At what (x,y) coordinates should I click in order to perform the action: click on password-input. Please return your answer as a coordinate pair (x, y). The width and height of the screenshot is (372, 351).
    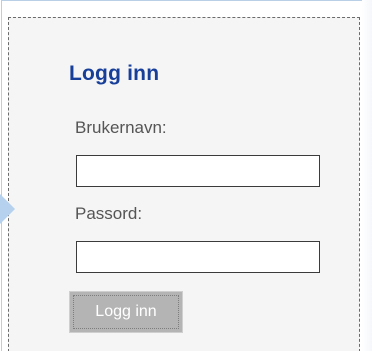
    Looking at the image, I should click on (198, 257).